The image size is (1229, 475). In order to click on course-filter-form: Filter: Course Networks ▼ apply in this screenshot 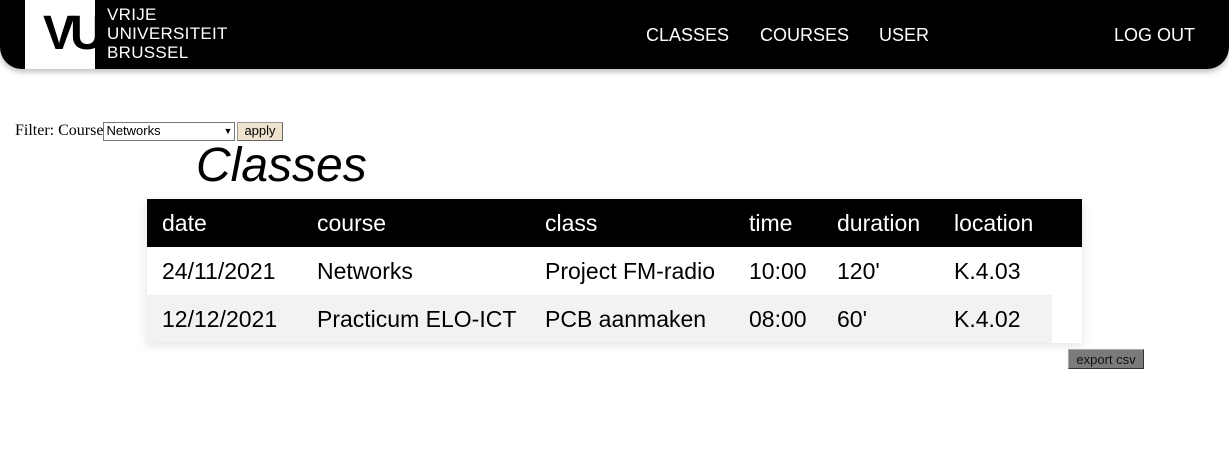, I will do `click(149, 131)`.